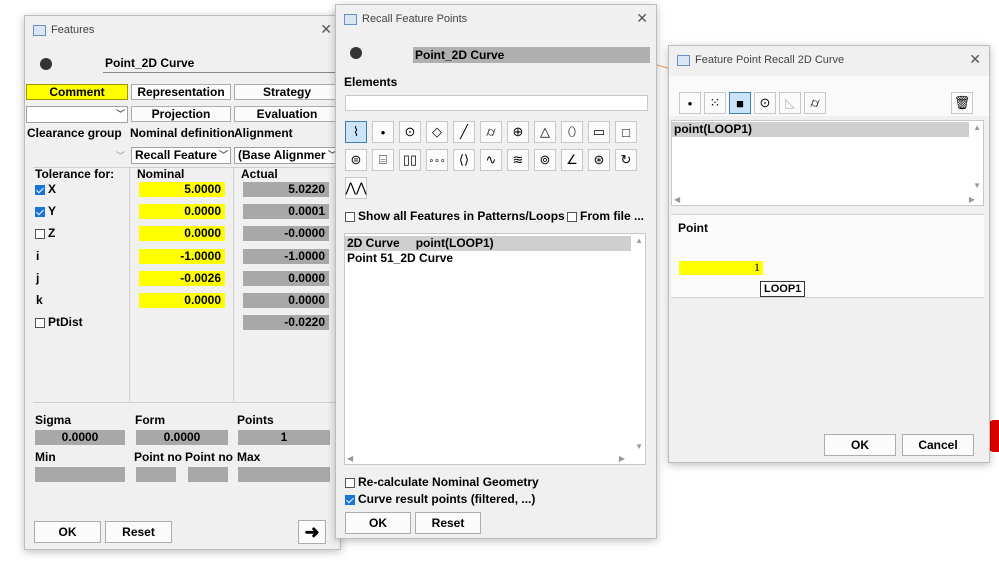  I want to click on actual-z-field: -0.0000, so click(286, 233).